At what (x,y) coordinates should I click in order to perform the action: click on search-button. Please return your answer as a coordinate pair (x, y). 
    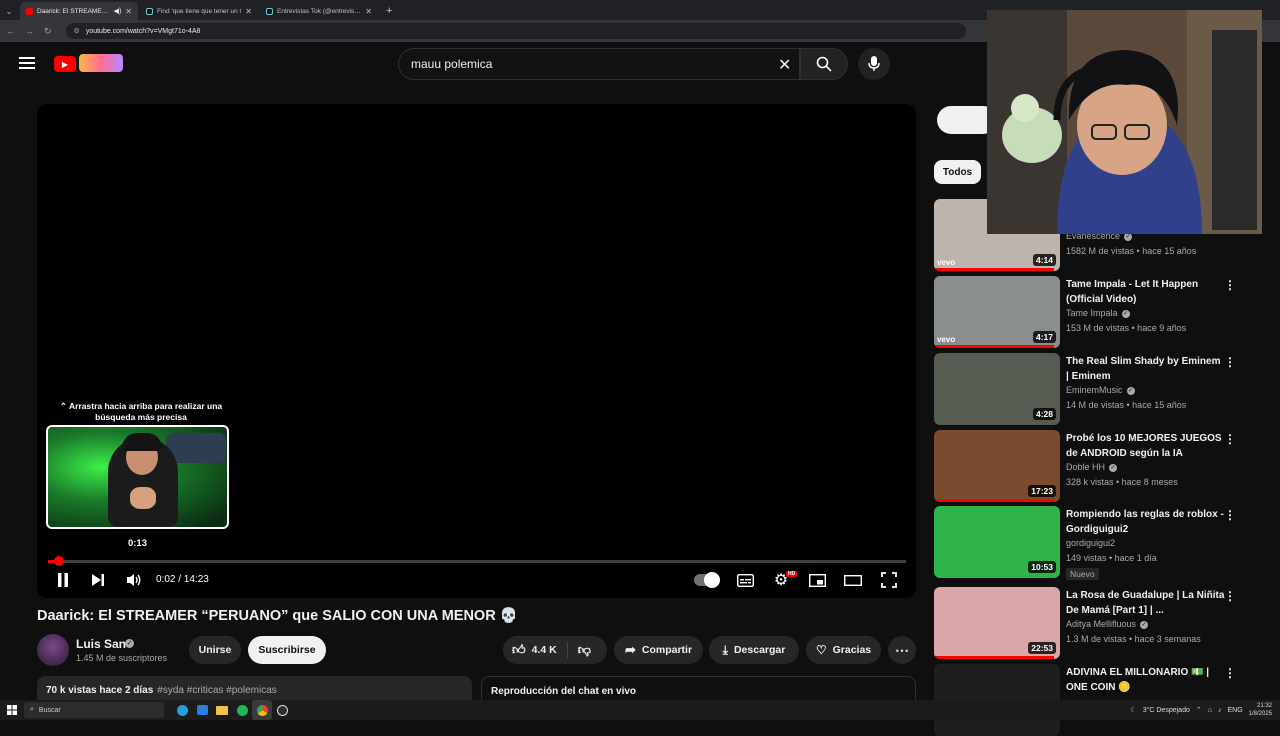
    Looking at the image, I should click on (824, 64).